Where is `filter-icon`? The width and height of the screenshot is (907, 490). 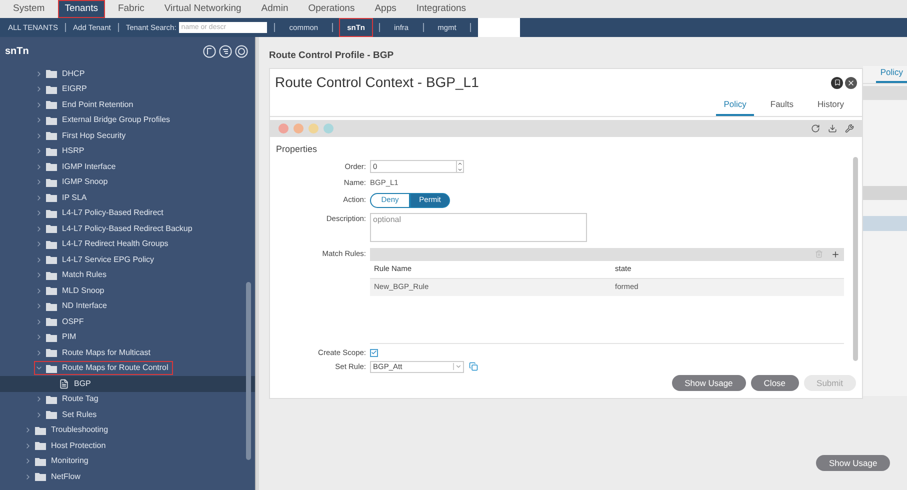 filter-icon is located at coordinates (225, 51).